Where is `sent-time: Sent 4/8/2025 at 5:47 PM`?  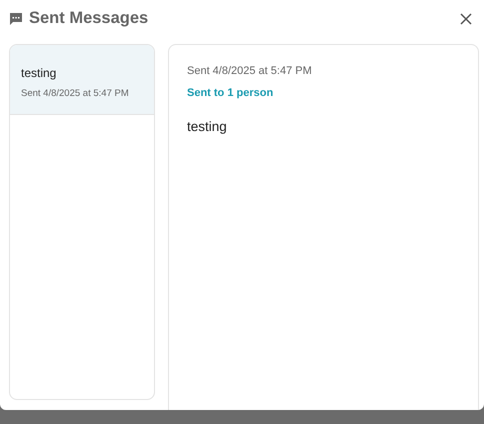 sent-time: Sent 4/8/2025 at 5:47 PM is located at coordinates (250, 71).